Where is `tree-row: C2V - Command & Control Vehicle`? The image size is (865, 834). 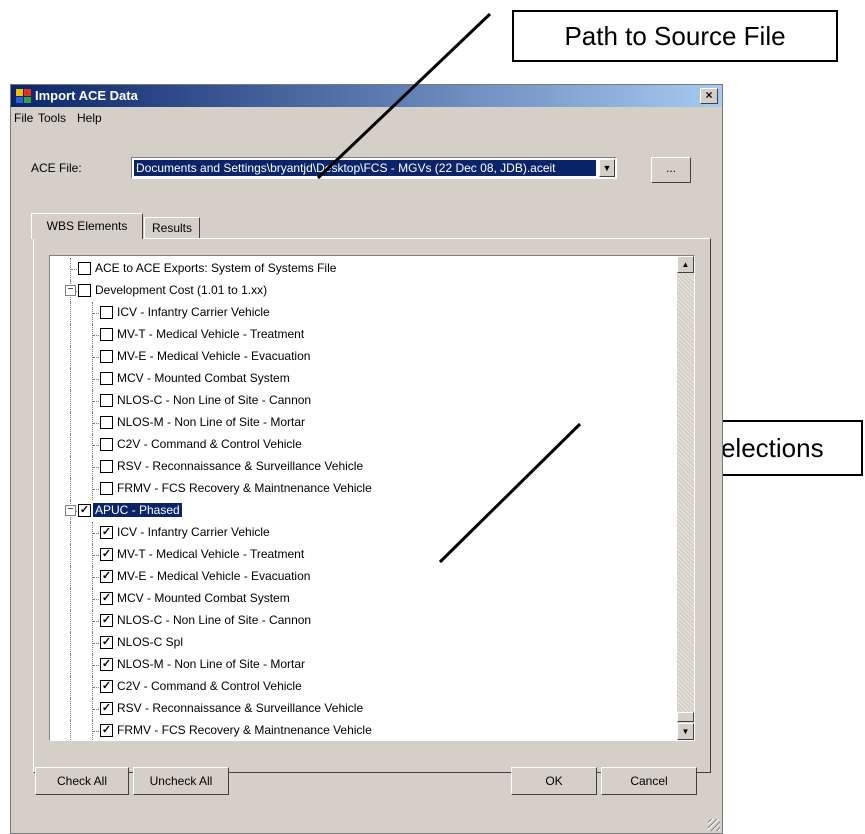
tree-row: C2V - Command & Control Vehicle is located at coordinates (360, 445).